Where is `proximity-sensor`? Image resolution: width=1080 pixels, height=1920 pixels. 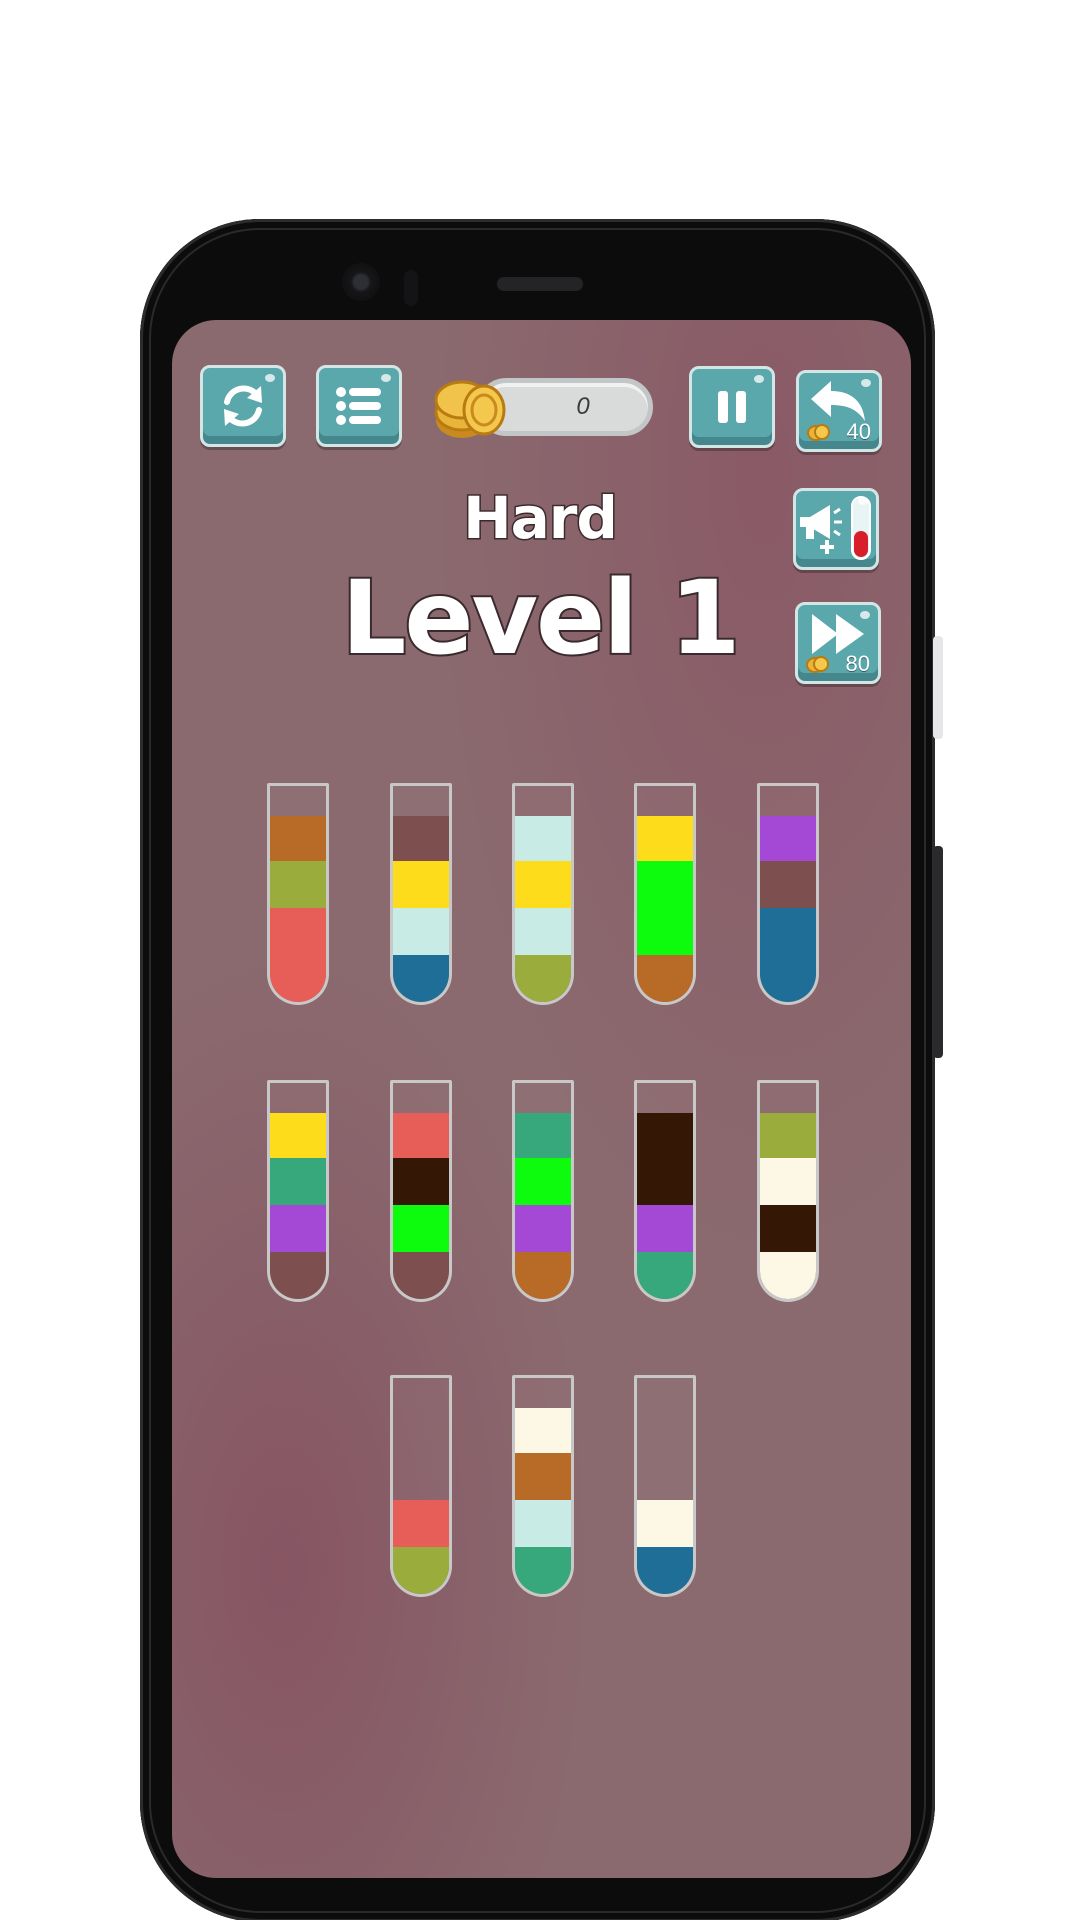 proximity-sensor is located at coordinates (411, 288).